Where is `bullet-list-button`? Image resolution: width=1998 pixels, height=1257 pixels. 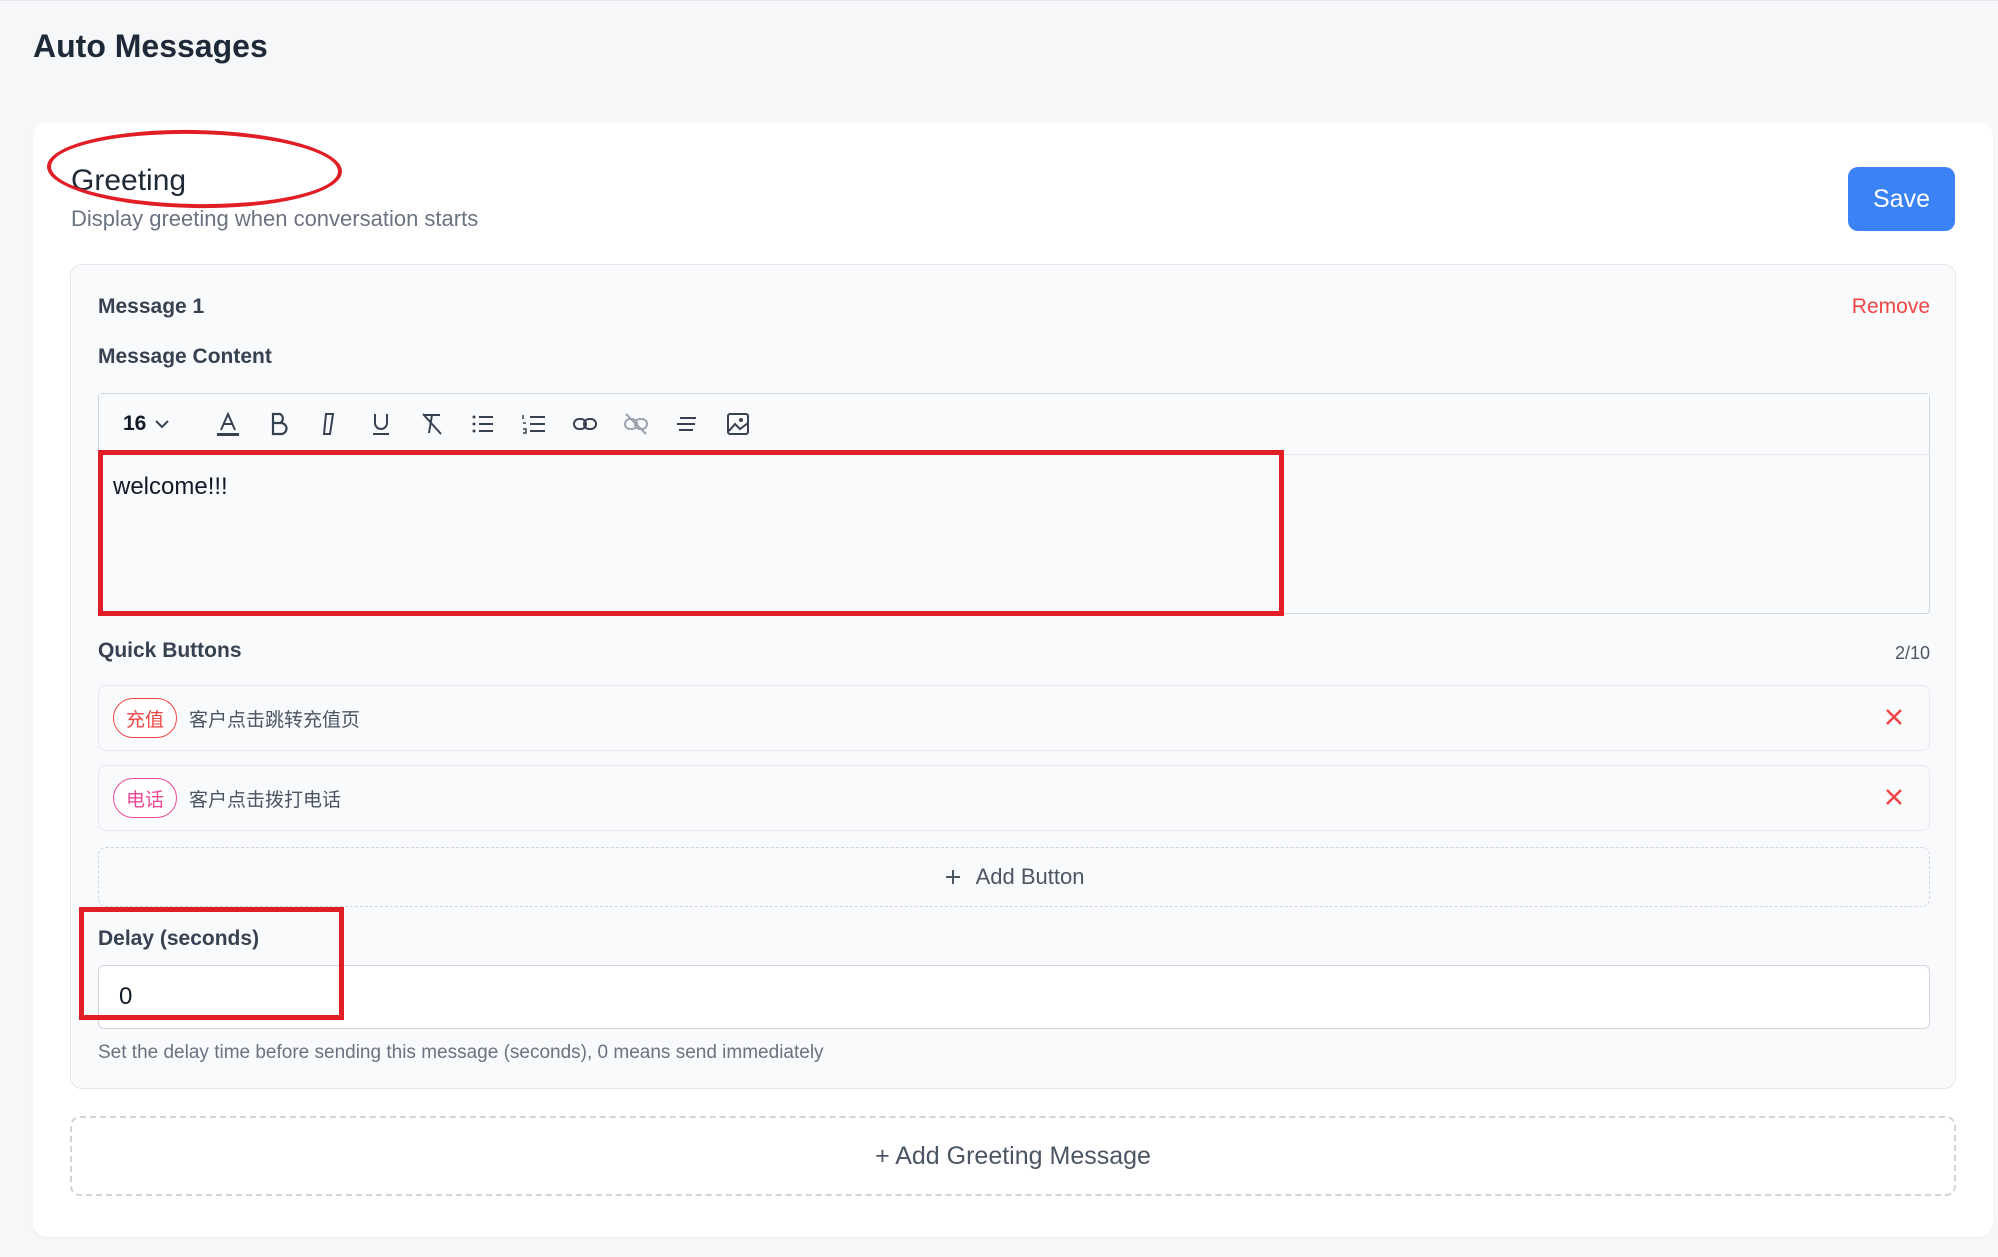
bullet-list-button is located at coordinates (482, 424).